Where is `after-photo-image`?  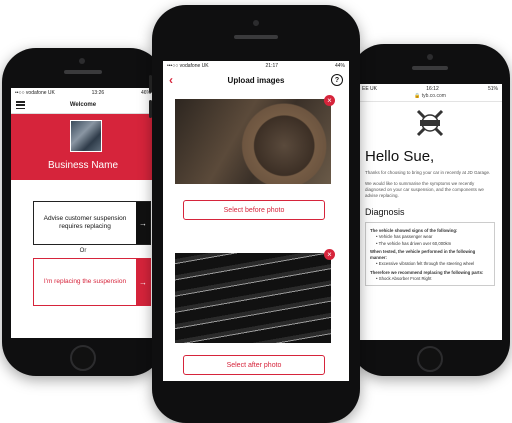
after-photo-image is located at coordinates (253, 298).